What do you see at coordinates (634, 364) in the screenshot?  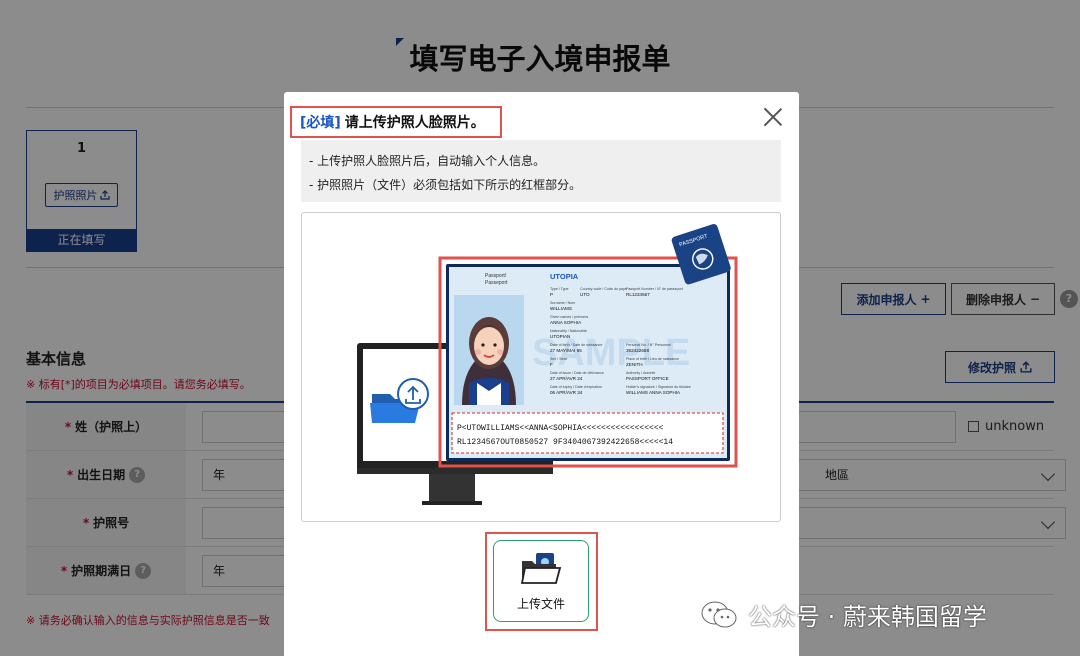 I see `svg-text: ZENITH` at bounding box center [634, 364].